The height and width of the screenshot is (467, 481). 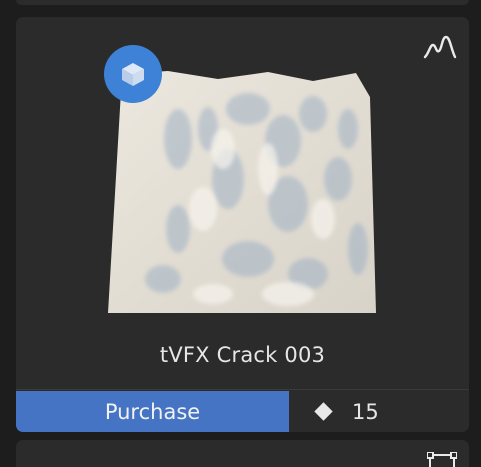 I want to click on bounding-box-icon, so click(x=442, y=459).